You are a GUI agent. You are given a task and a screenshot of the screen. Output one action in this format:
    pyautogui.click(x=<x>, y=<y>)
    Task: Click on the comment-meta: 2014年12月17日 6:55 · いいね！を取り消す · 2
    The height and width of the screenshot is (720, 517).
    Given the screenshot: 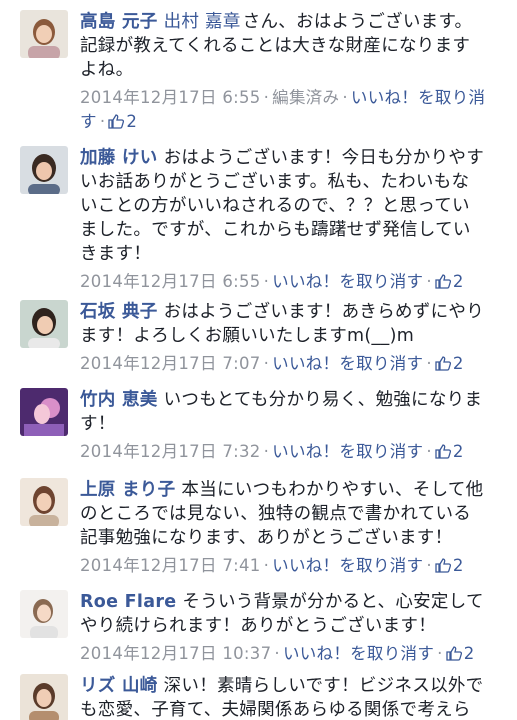 What is the action you would take?
    pyautogui.click(x=283, y=283)
    